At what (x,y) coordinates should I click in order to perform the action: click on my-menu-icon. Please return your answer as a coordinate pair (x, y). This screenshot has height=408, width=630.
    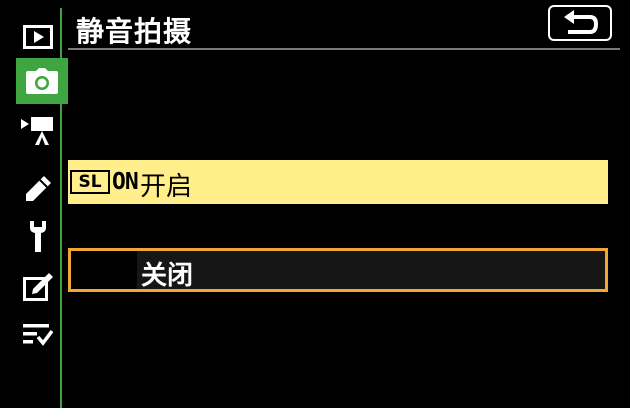
    Looking at the image, I should click on (38, 335).